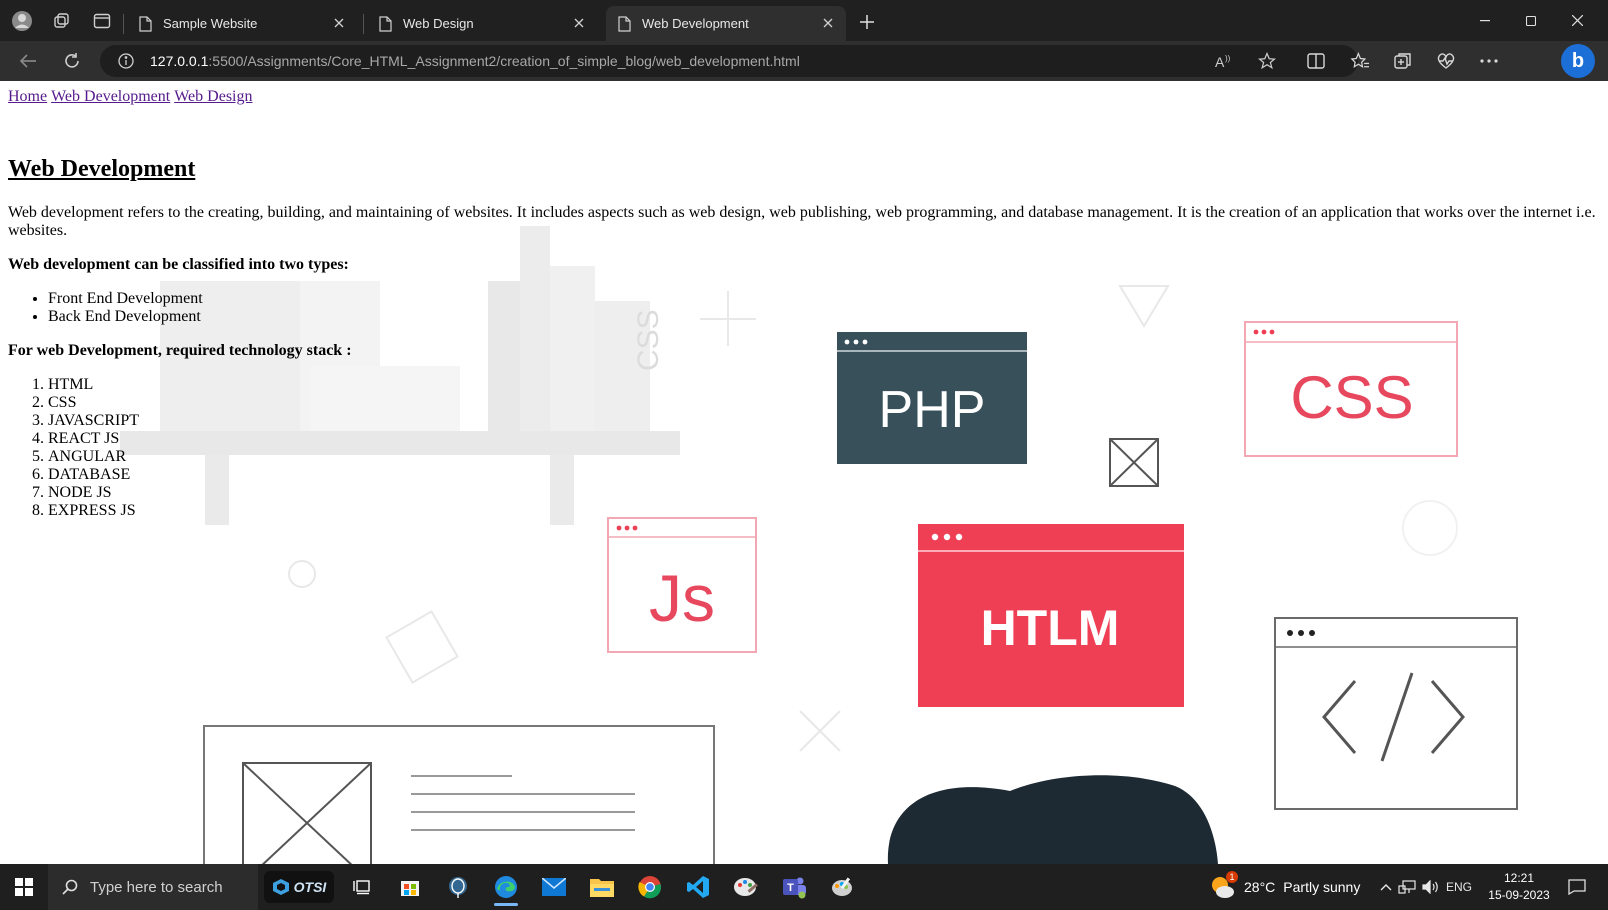 Image resolution: width=1608 pixels, height=910 pixels. What do you see at coordinates (22, 20) in the screenshot?
I see `profile-icon` at bounding box center [22, 20].